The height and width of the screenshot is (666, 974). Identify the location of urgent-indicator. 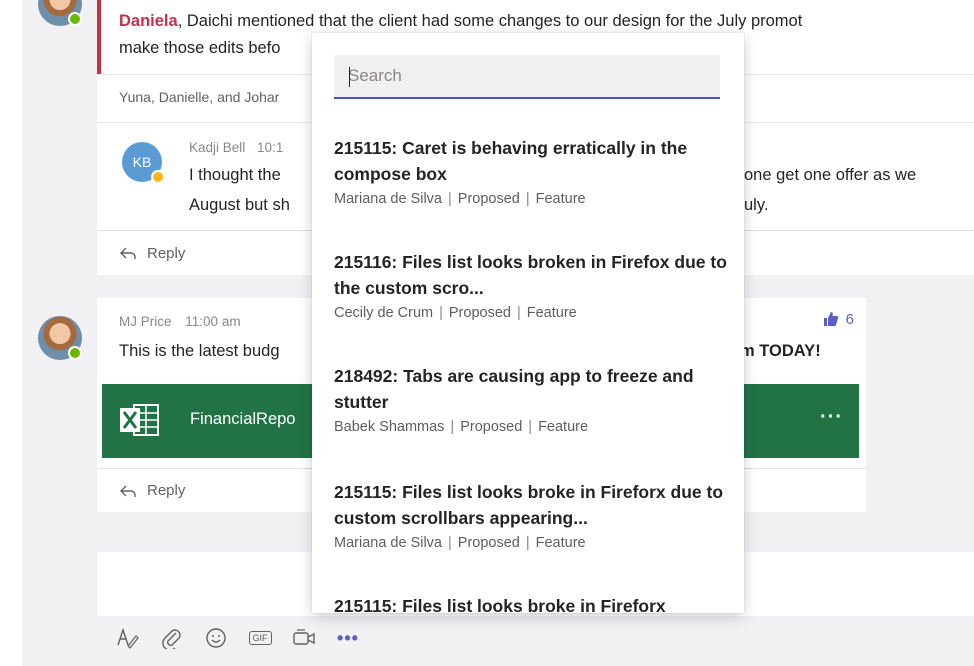
(99, 37).